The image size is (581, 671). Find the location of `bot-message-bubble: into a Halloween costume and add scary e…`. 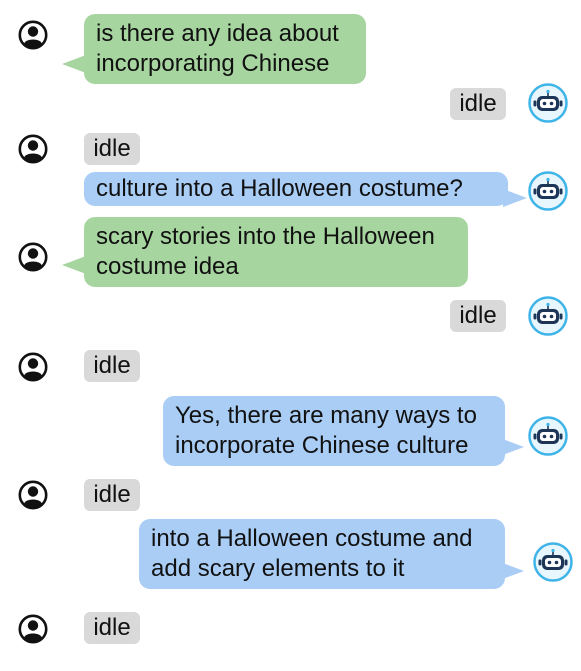

bot-message-bubble: into a Halloween costume and add scary e… is located at coordinates (322, 554).